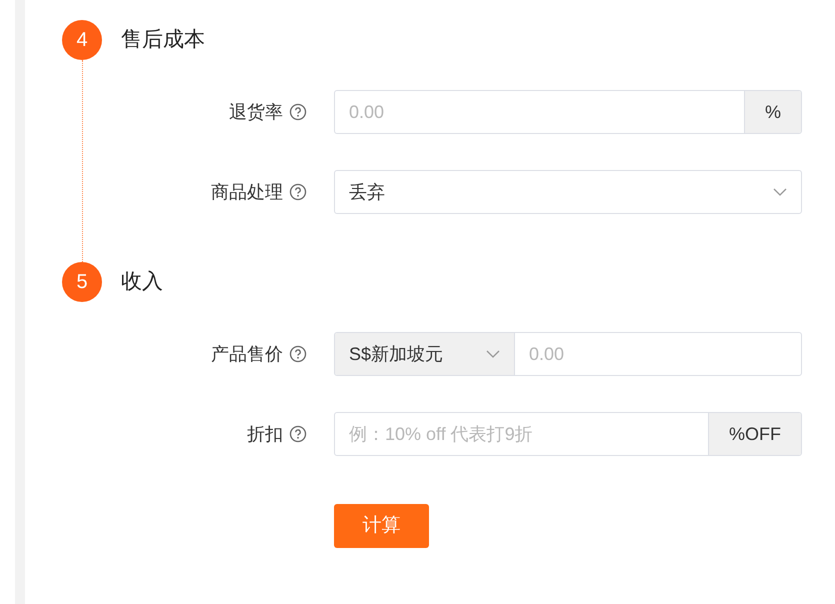 The width and height of the screenshot is (835, 604). I want to click on currency-value: S$新加坡元, so click(396, 354).